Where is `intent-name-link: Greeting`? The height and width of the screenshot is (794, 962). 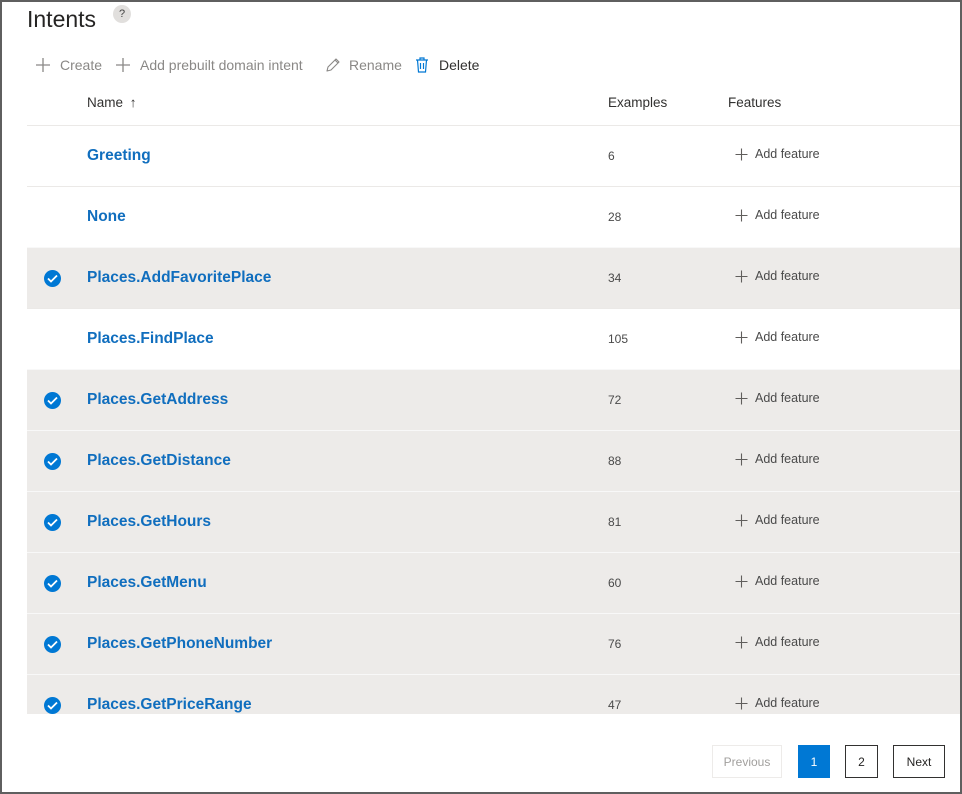
intent-name-link: Greeting is located at coordinates (119, 156).